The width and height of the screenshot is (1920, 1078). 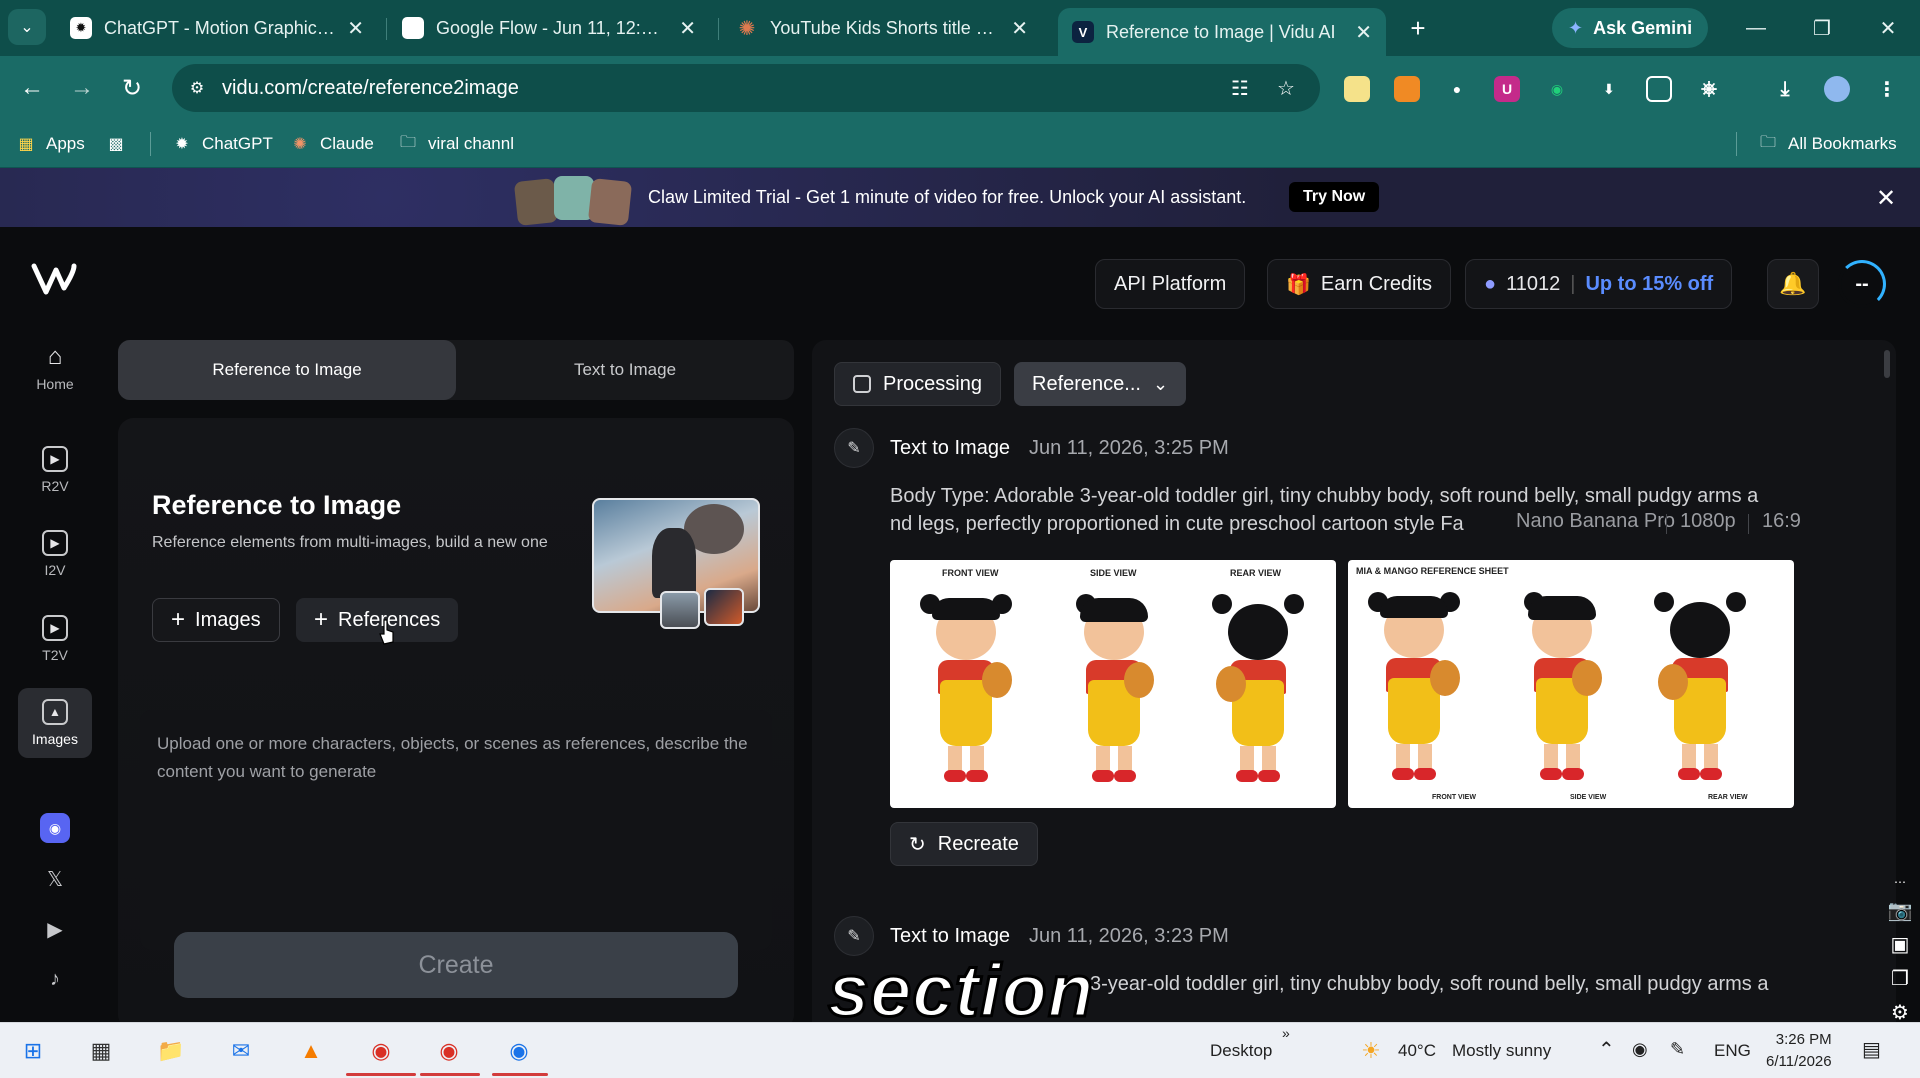 What do you see at coordinates (882, 28) in the screenshot?
I see `tab-youtube-kids: ✺ YouTube Kids Shorts title gener ✕` at bounding box center [882, 28].